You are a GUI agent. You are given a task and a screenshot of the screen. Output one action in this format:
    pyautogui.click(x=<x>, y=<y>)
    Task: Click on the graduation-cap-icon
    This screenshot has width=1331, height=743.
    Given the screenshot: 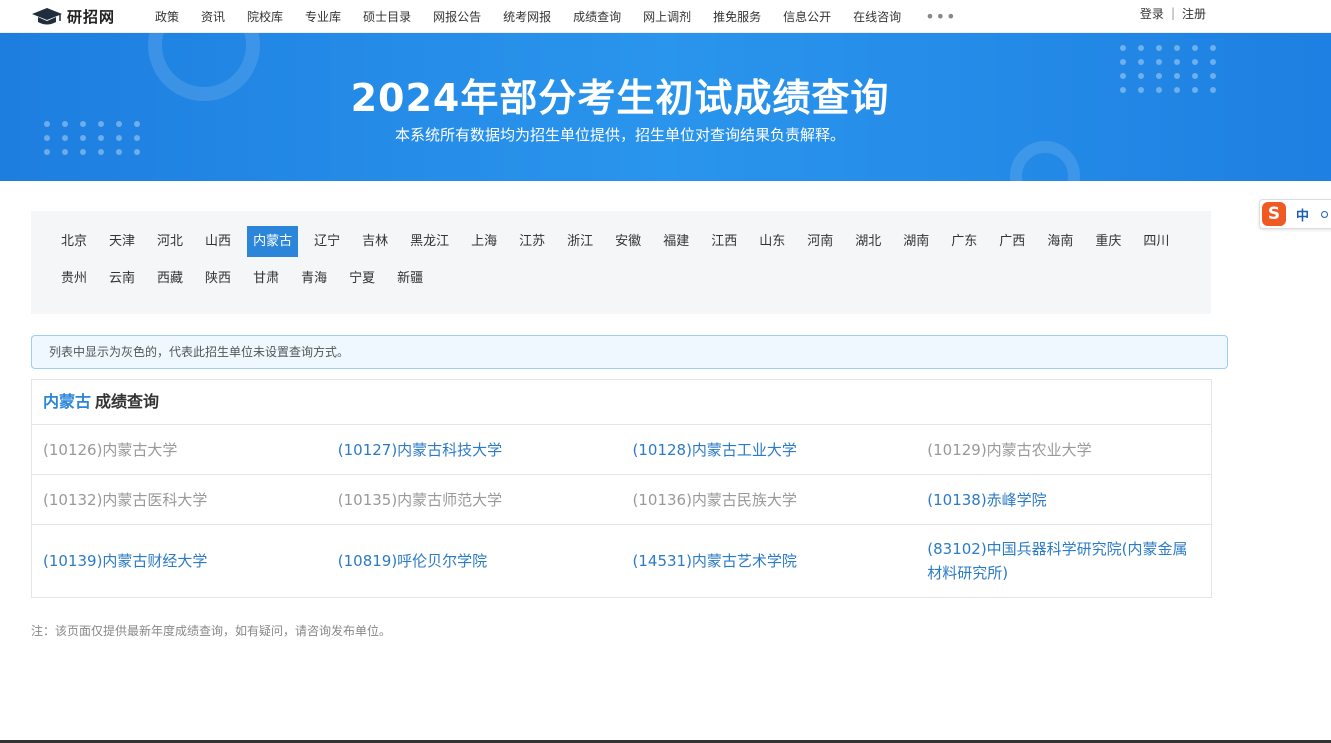 What is the action you would take?
    pyautogui.click(x=47, y=16)
    